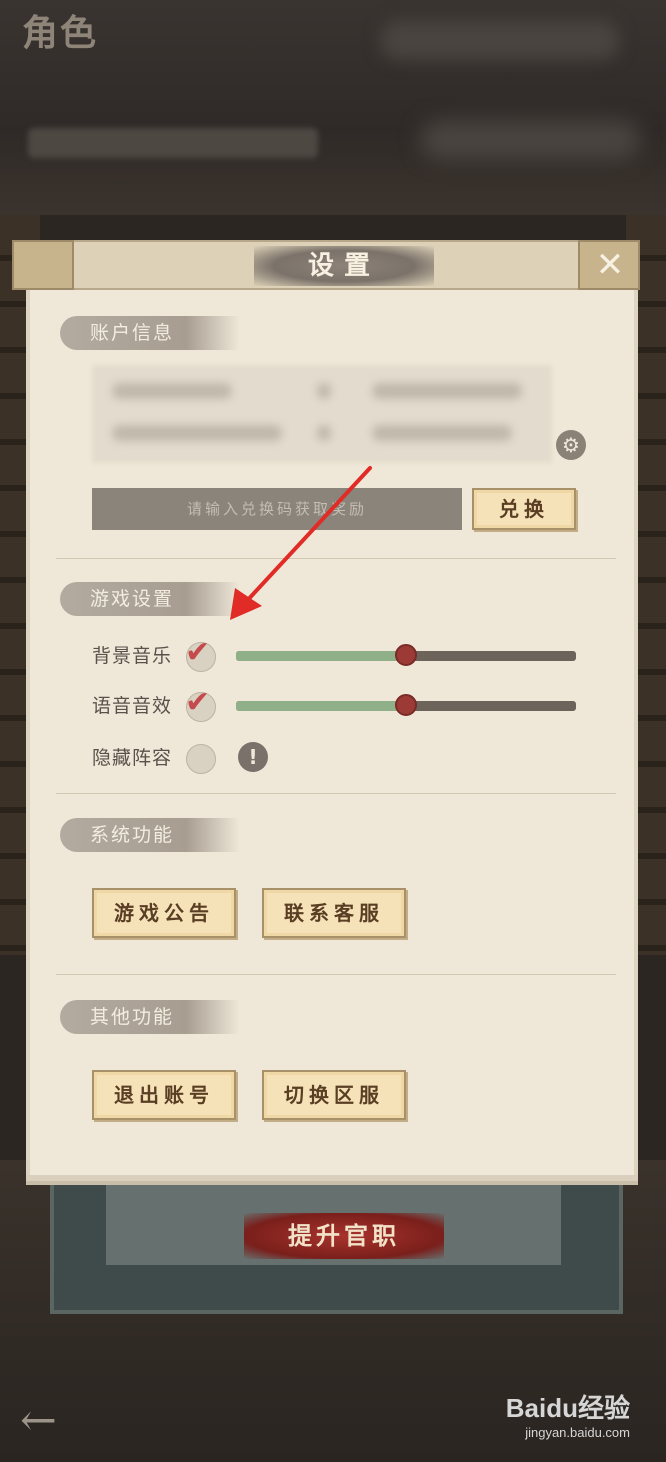 This screenshot has width=666, height=1462. I want to click on annotation-arrow-shaft, so click(307, 536).